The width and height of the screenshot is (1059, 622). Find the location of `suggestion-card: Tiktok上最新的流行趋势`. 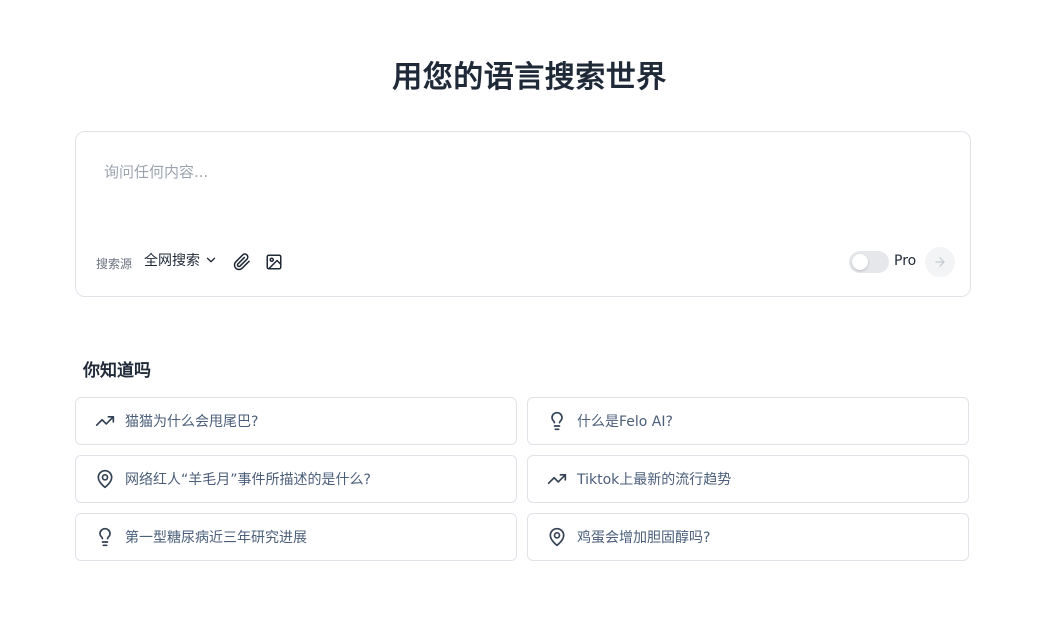

suggestion-card: Tiktok上最新的流行趋势 is located at coordinates (748, 479).